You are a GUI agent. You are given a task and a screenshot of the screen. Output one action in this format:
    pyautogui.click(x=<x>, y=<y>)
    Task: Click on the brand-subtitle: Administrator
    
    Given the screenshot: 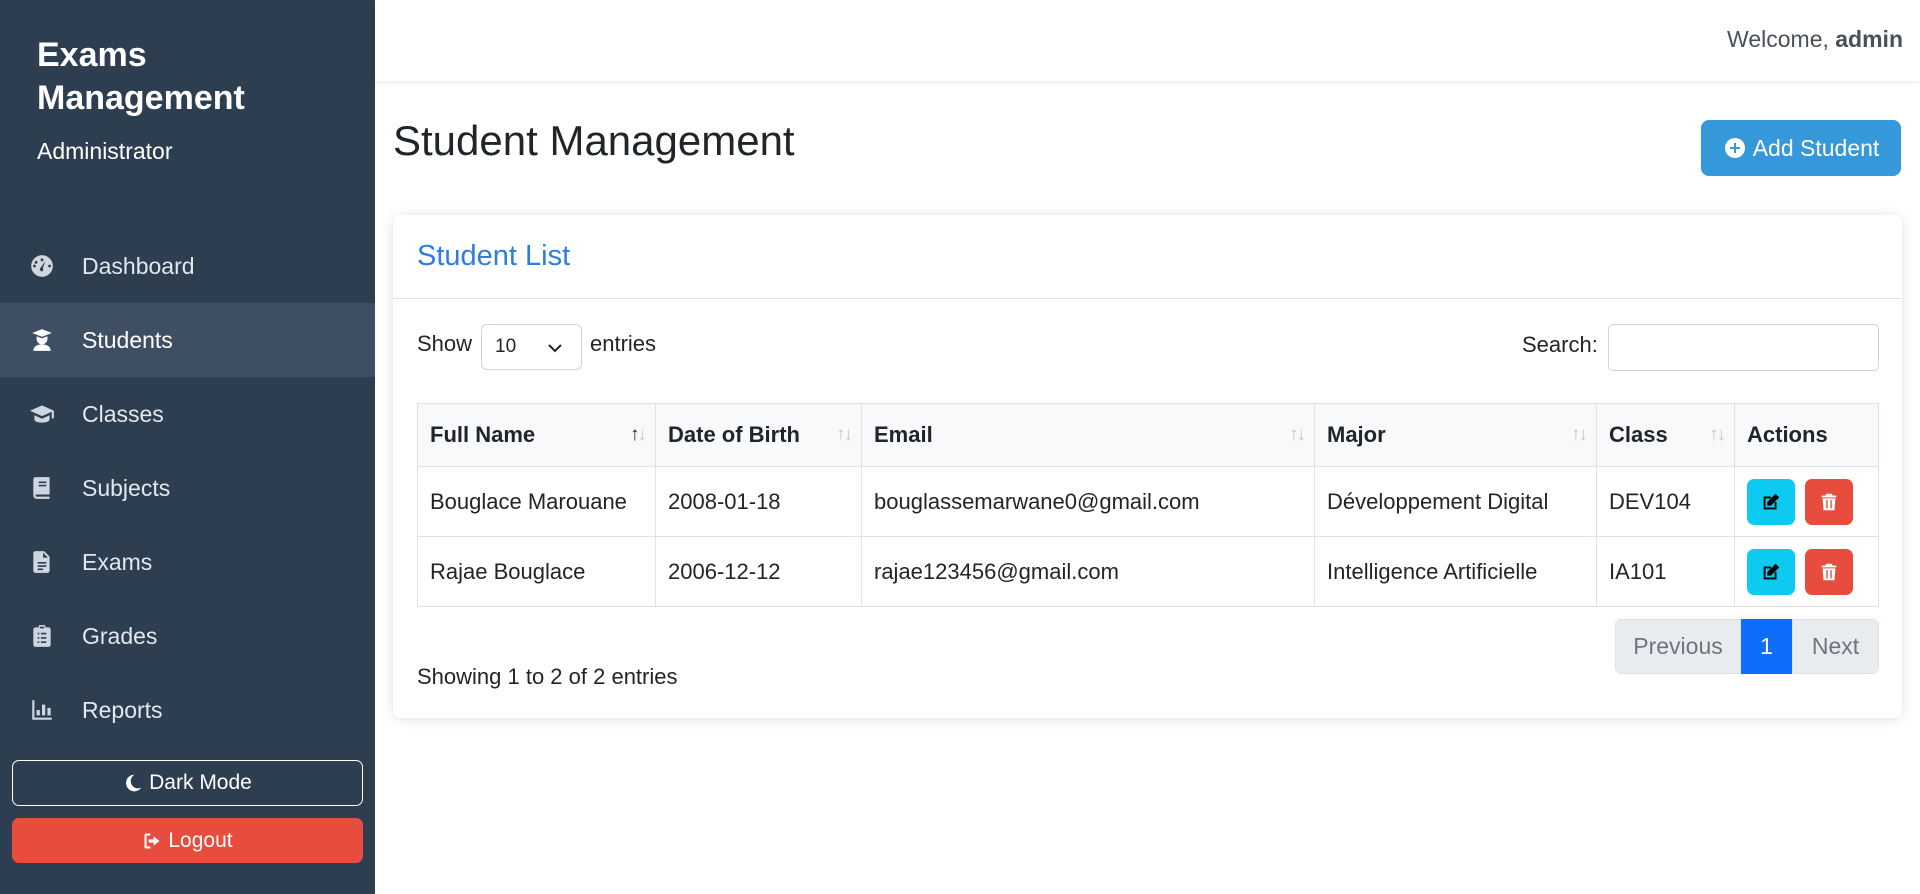 What is the action you would take?
    pyautogui.click(x=105, y=151)
    